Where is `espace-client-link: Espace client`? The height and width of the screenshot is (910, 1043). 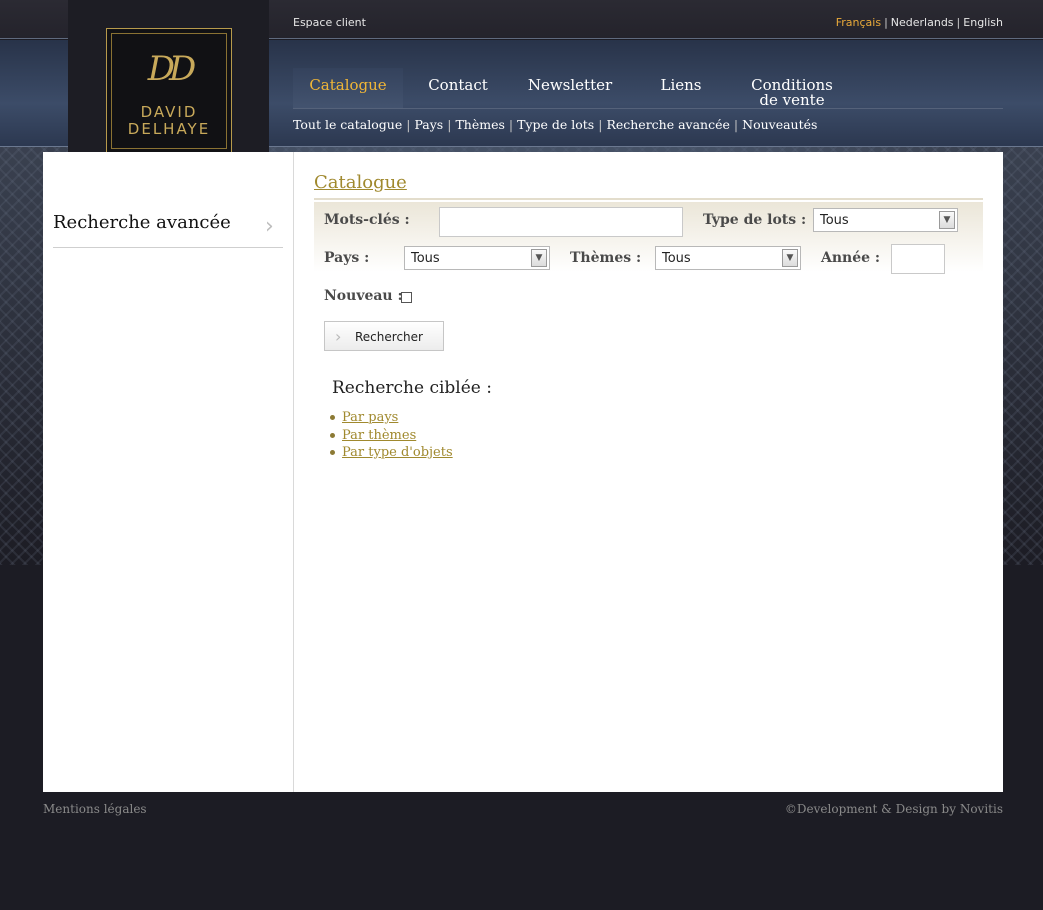 espace-client-link: Espace client is located at coordinates (329, 22).